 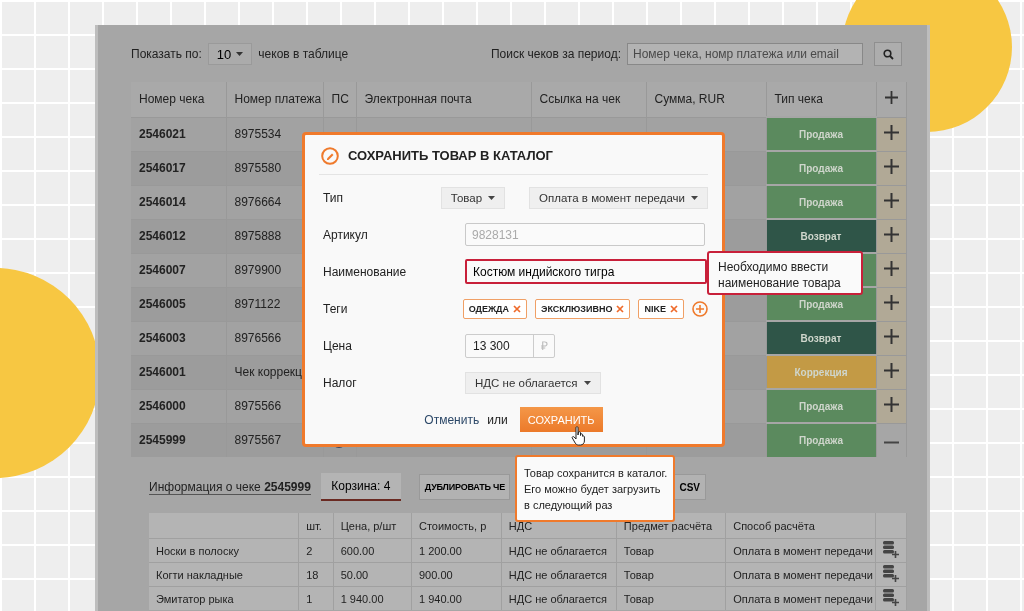 I want to click on column-header: Сумма, RUR, so click(x=706, y=99).